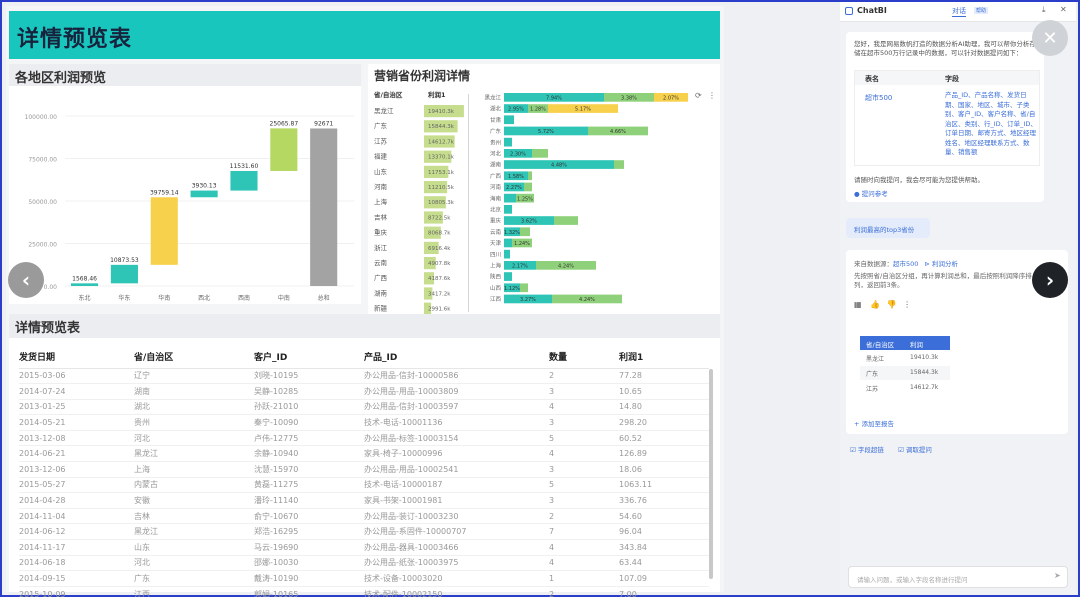 The image size is (1080, 597). I want to click on data-label: 25065.87, so click(284, 123).